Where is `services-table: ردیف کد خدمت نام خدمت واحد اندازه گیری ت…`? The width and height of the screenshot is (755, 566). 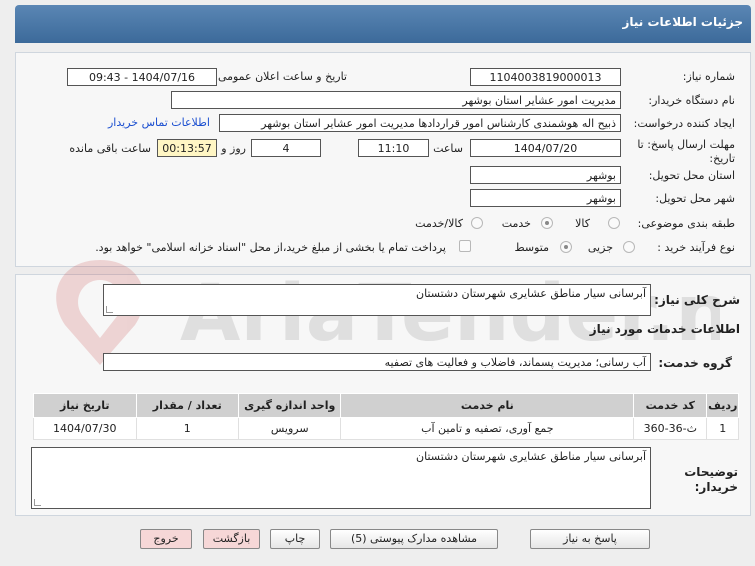 services-table: ردیف کد خدمت نام خدمت واحد اندازه گیری ت… is located at coordinates (386, 416).